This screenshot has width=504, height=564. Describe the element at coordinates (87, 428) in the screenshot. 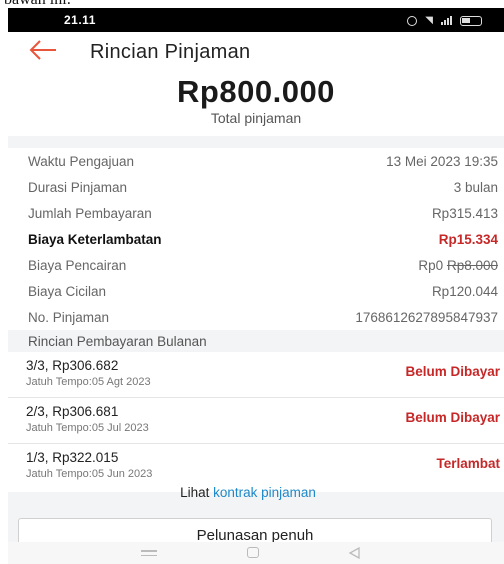

I see `installment-due-date: Jatuh Tempo:05 Jul 2023` at that location.